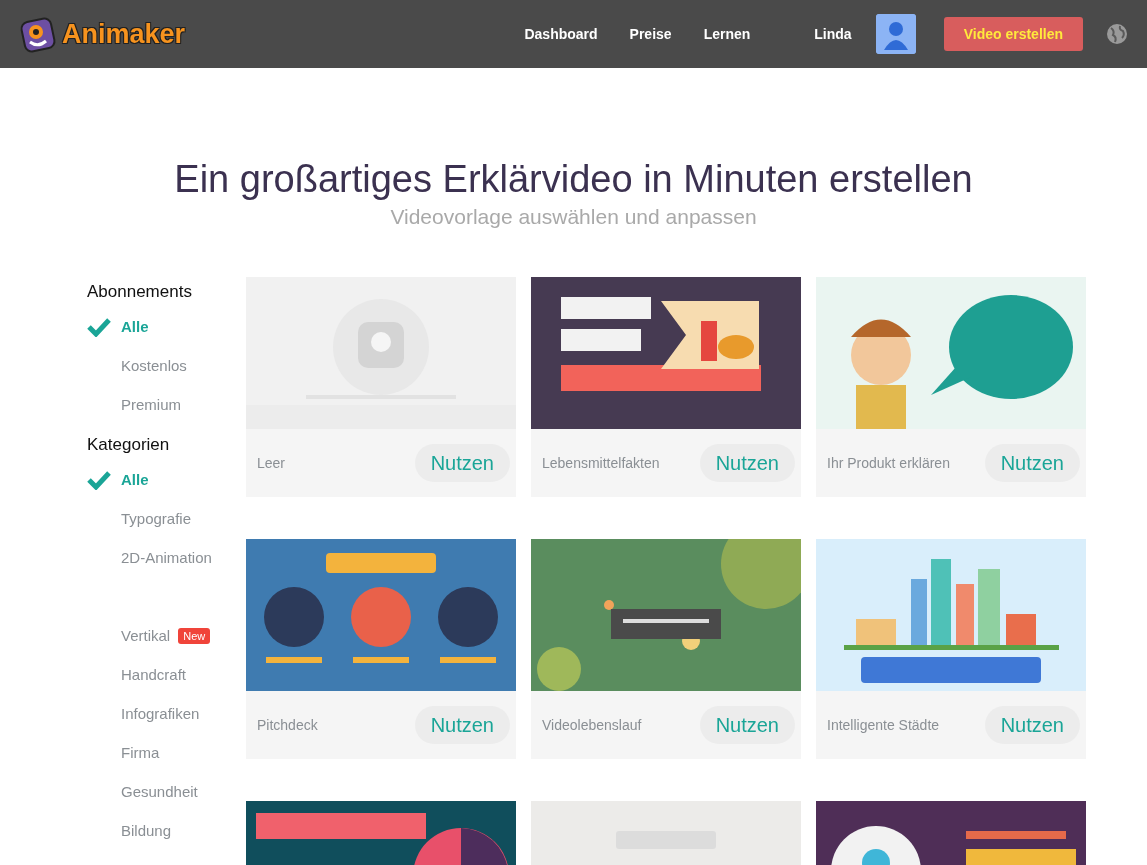 The height and width of the screenshot is (865, 1147). I want to click on filter-heading: Kategorien, so click(129, 445).